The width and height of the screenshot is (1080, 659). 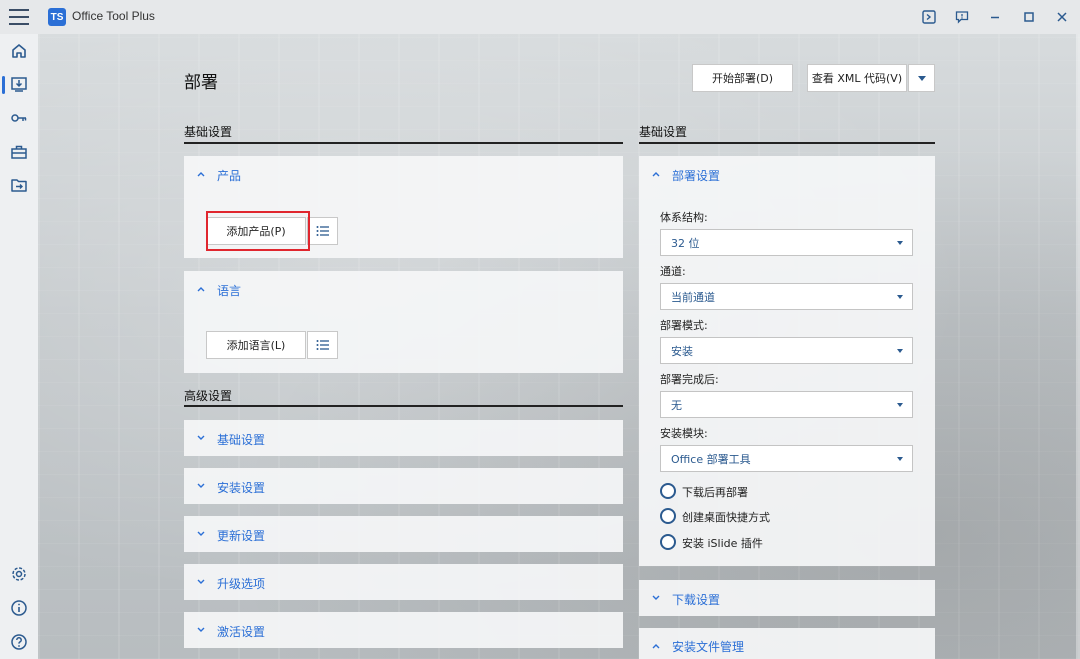 I want to click on add-language-button: 添加语言(L), so click(x=256, y=345).